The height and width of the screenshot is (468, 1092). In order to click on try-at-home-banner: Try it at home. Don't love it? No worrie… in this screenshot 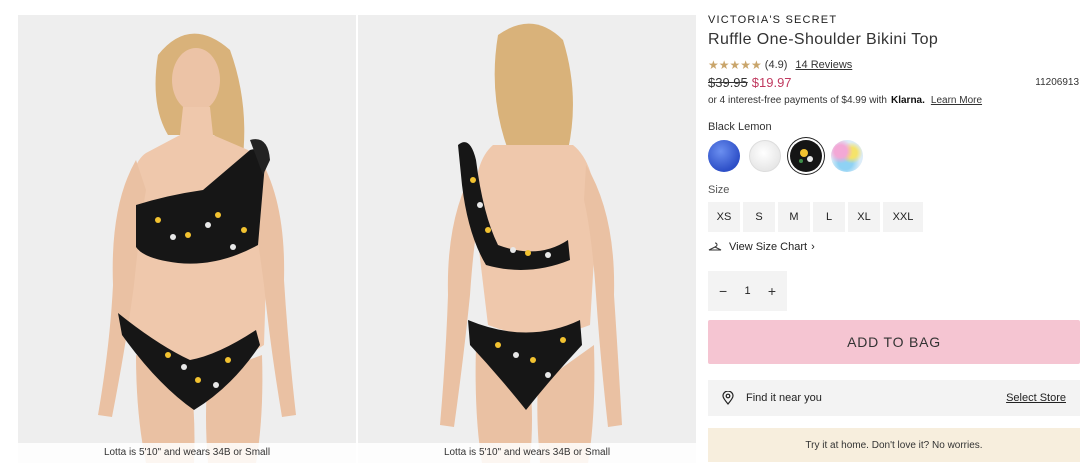, I will do `click(894, 445)`.